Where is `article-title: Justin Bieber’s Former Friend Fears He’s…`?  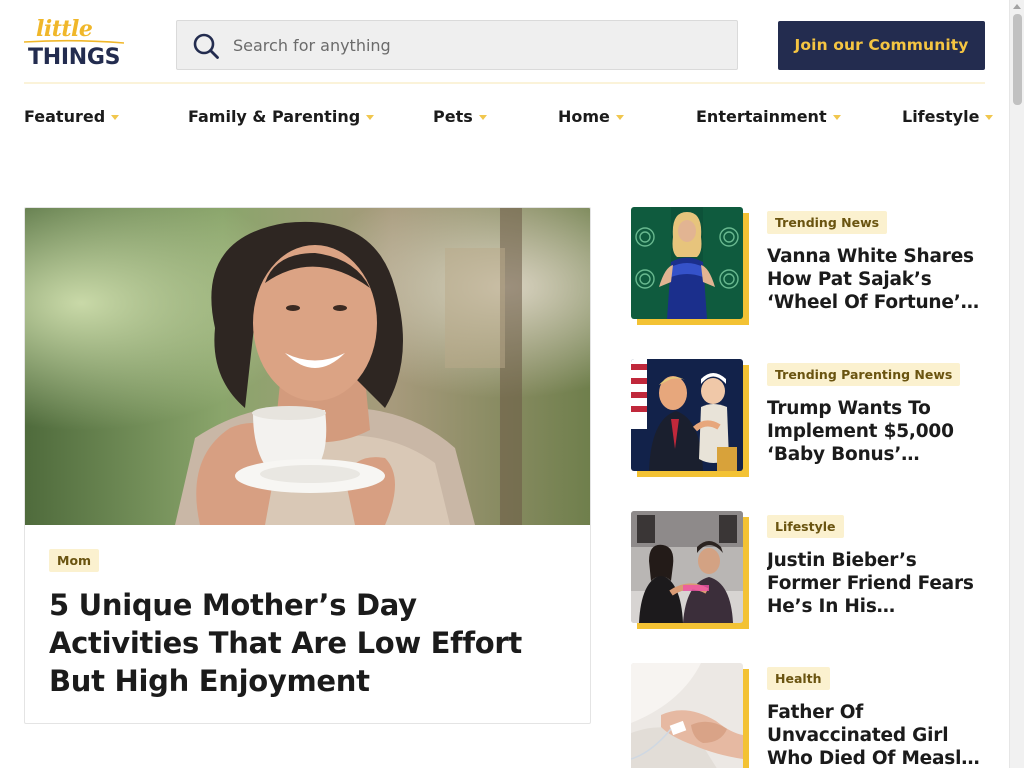 article-title: Justin Bieber’s Former Friend Fears He’s… is located at coordinates (878, 583).